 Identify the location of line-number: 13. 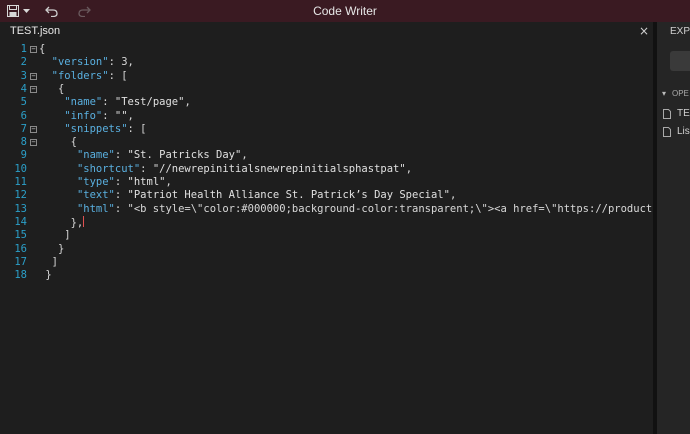
(20, 208).